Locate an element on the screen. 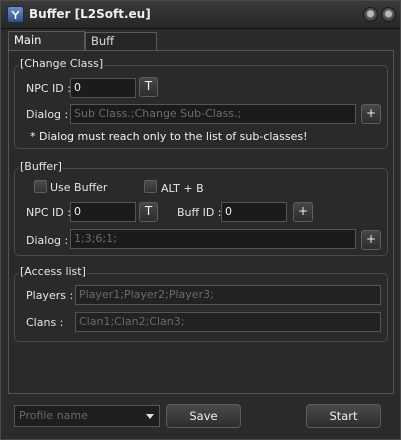  window-title: Buffer [L2Soft.eu] is located at coordinates (90, 14).